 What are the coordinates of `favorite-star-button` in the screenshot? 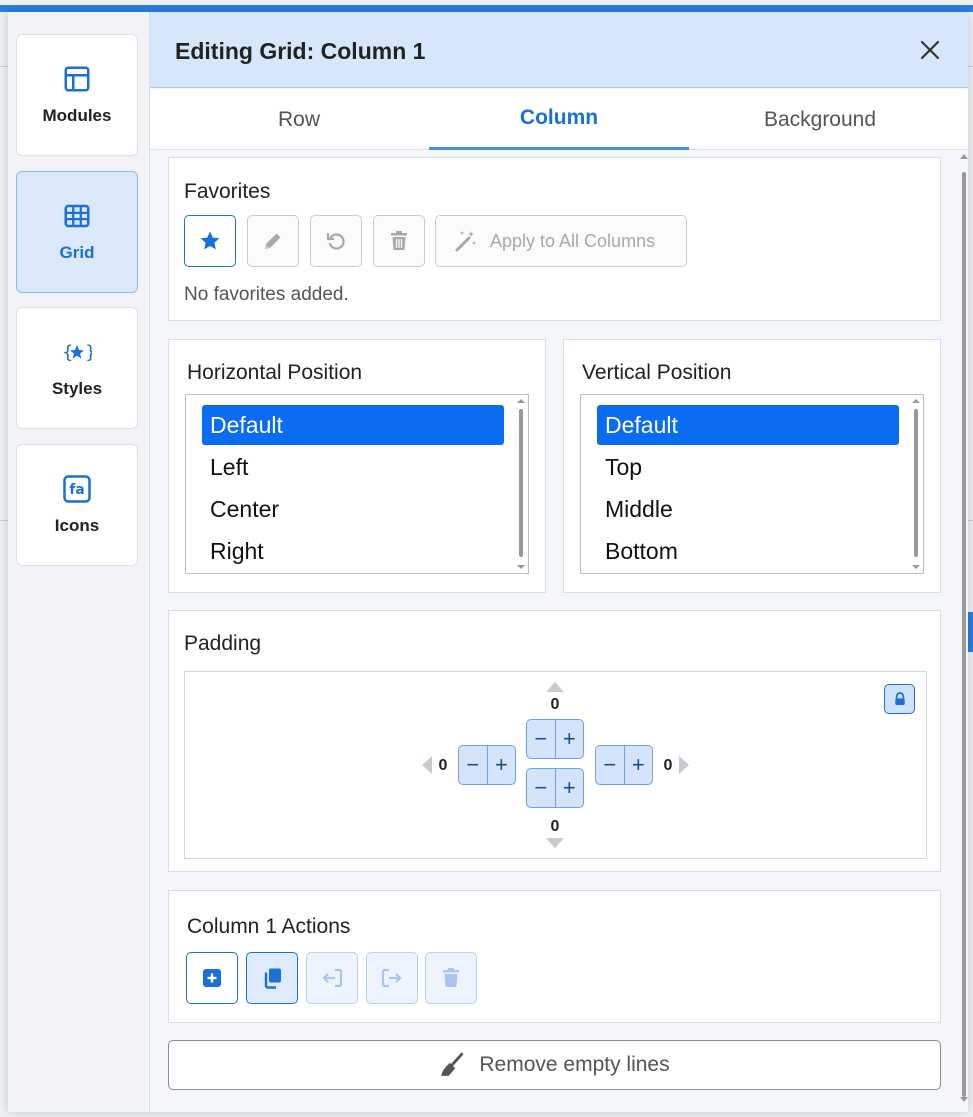 It's located at (210, 241).